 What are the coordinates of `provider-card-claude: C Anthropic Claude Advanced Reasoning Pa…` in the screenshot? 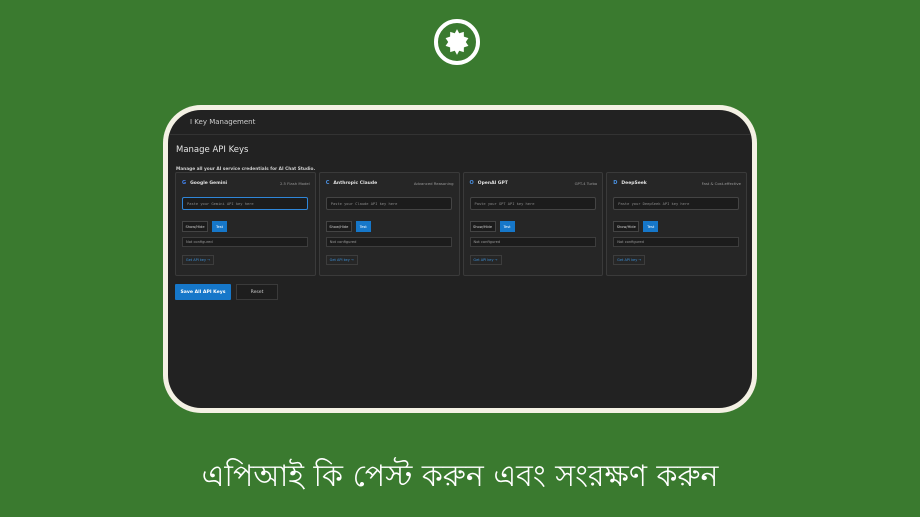 It's located at (389, 224).